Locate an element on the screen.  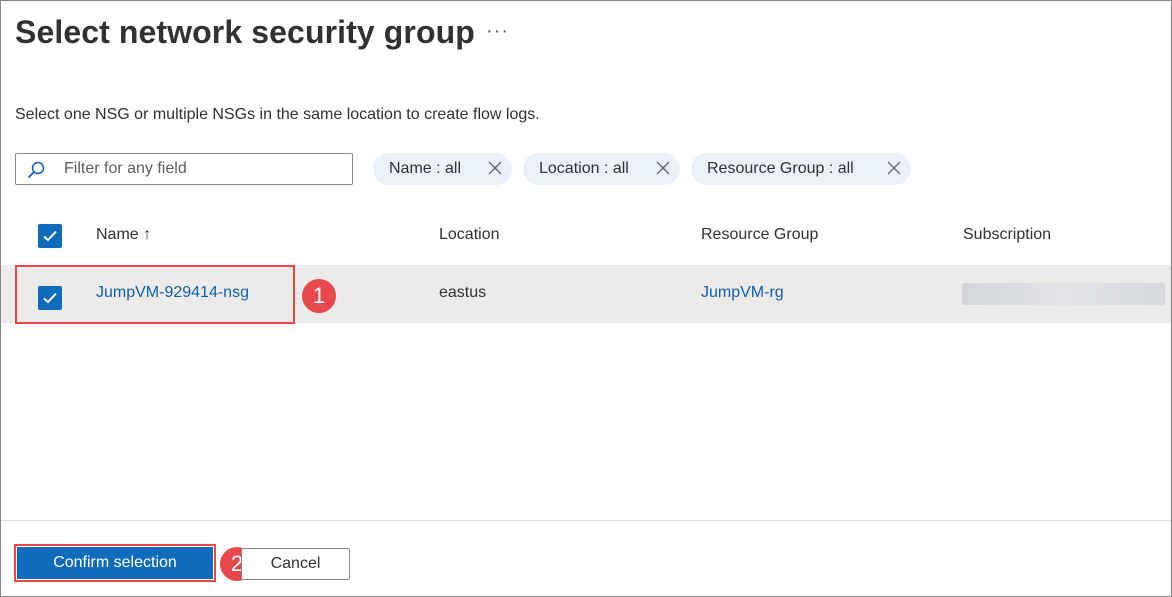
filter-pill-location: Location : all is located at coordinates (601, 169).